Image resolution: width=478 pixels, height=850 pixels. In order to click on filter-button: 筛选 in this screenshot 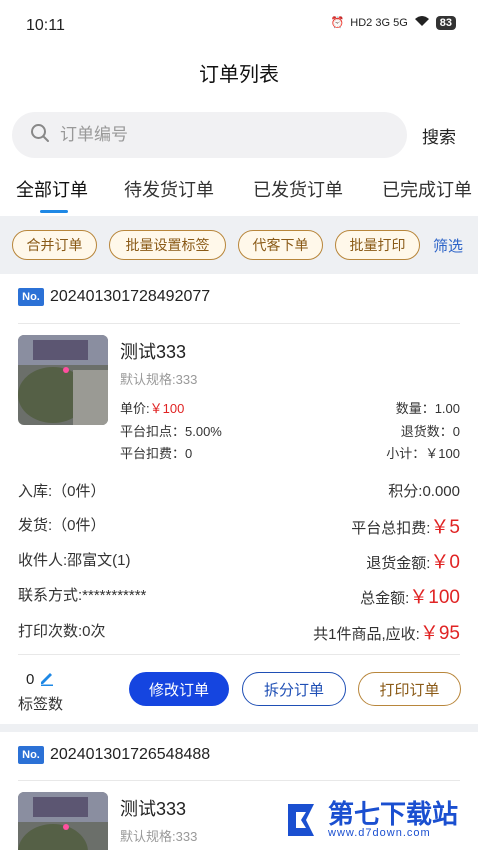, I will do `click(448, 245)`.